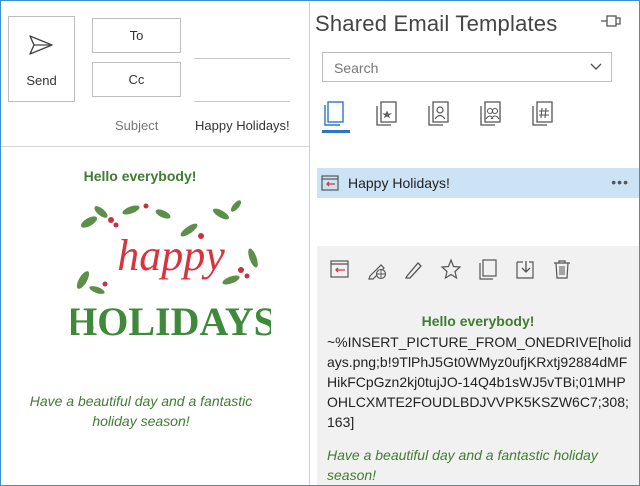 The width and height of the screenshot is (640, 486). What do you see at coordinates (611, 21) in the screenshot?
I see `pin-icon` at bounding box center [611, 21].